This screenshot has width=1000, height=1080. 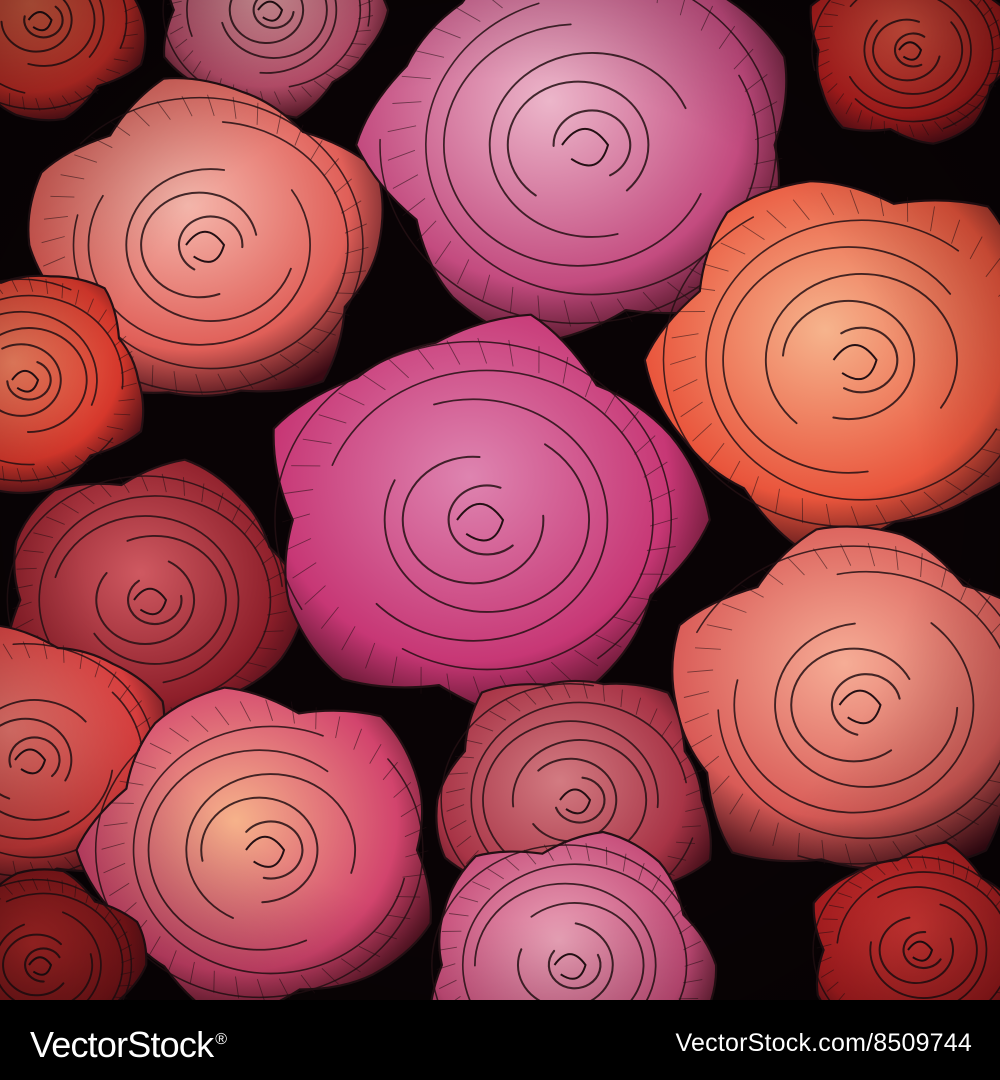 What do you see at coordinates (221, 1039) in the screenshot?
I see `registered-mark: ®` at bounding box center [221, 1039].